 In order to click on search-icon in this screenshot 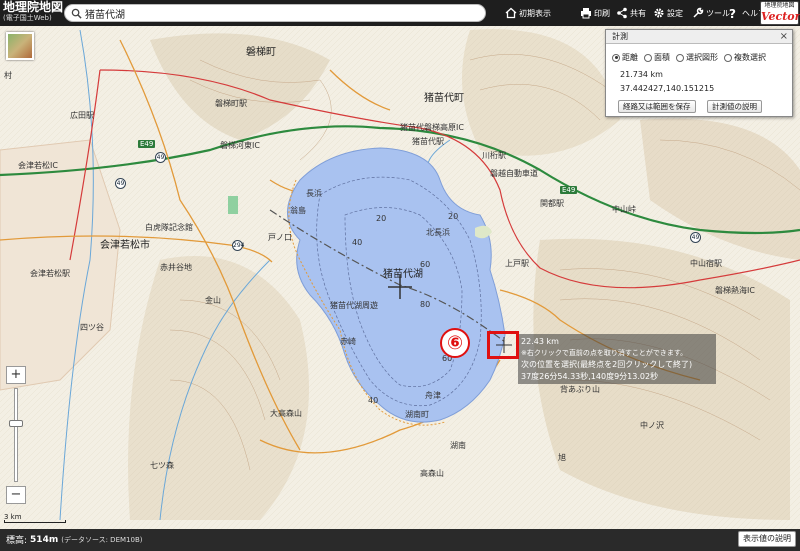, I will do `click(76, 13)`.